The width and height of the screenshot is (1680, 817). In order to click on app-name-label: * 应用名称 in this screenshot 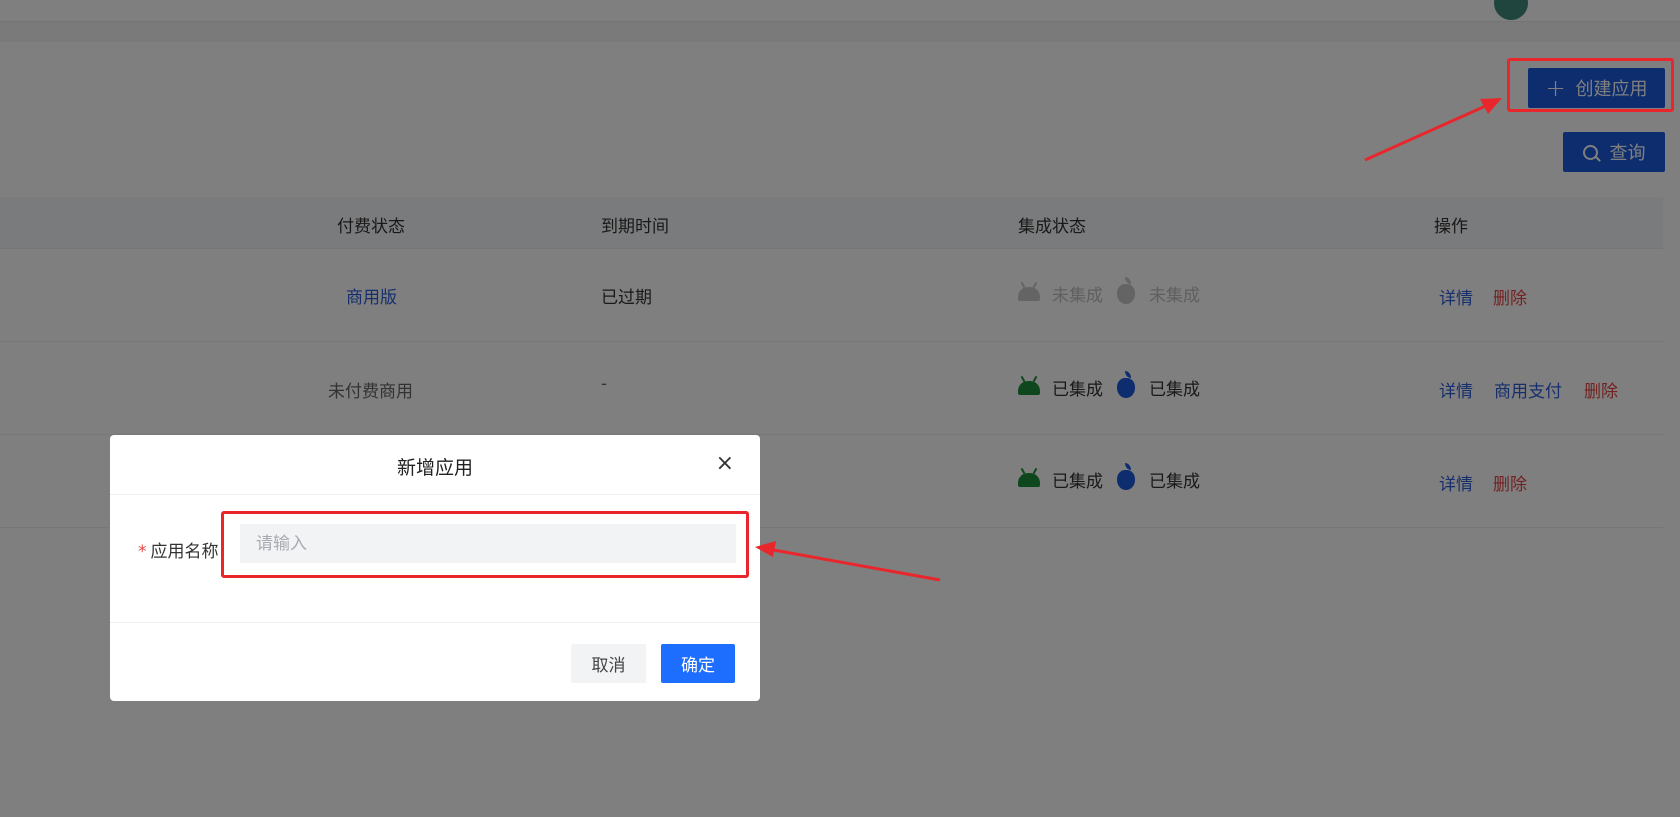, I will do `click(178, 549)`.